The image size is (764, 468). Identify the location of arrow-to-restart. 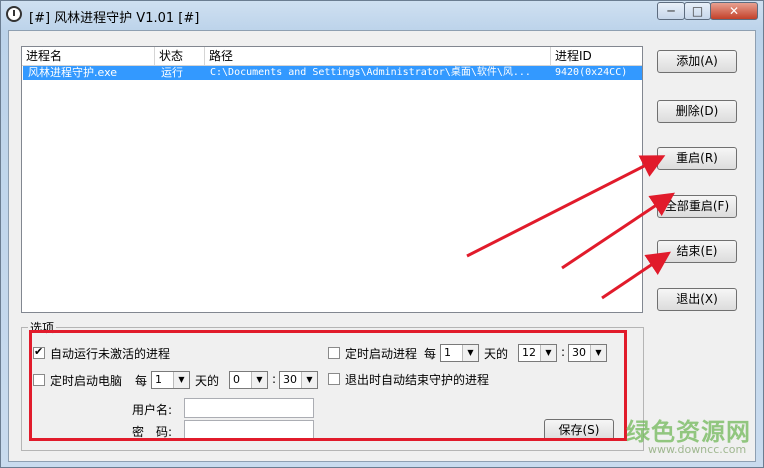
(566, 206).